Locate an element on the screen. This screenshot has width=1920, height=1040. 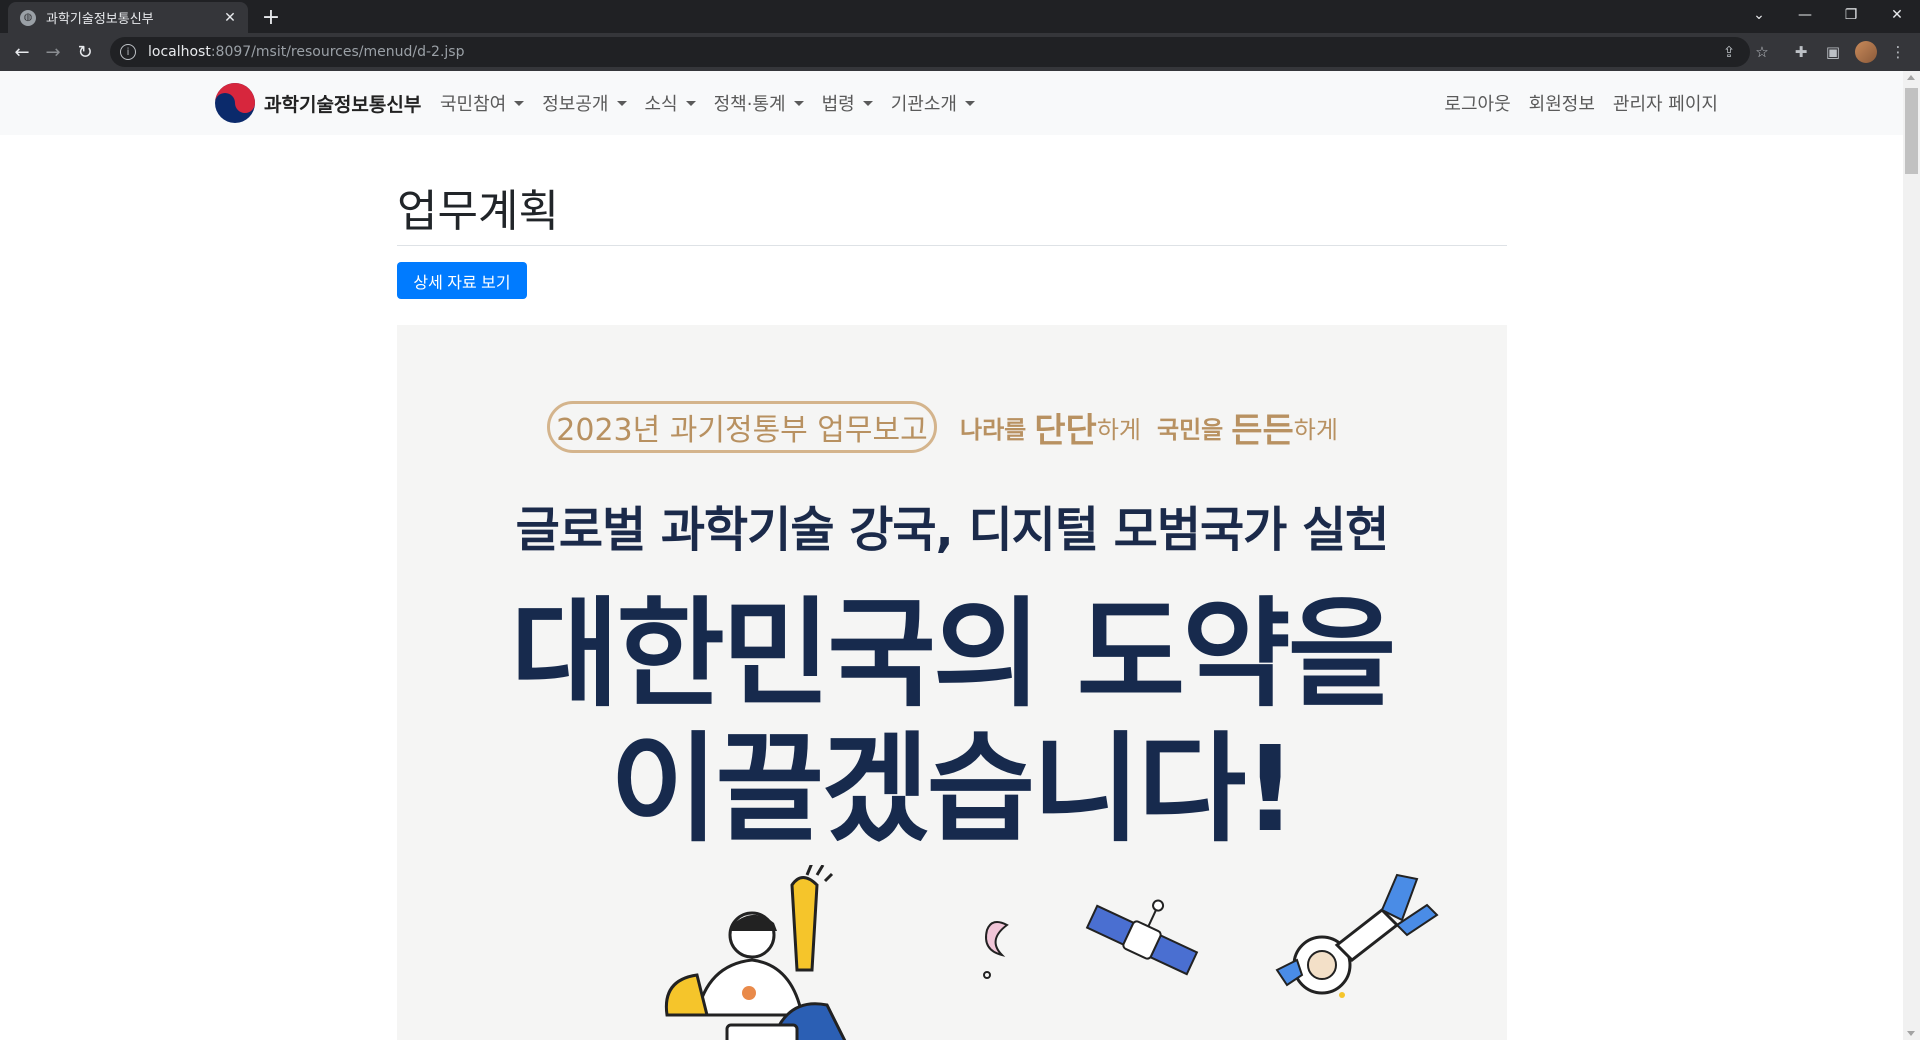
member-info-link: 회원정보 is located at coordinates (1562, 103).